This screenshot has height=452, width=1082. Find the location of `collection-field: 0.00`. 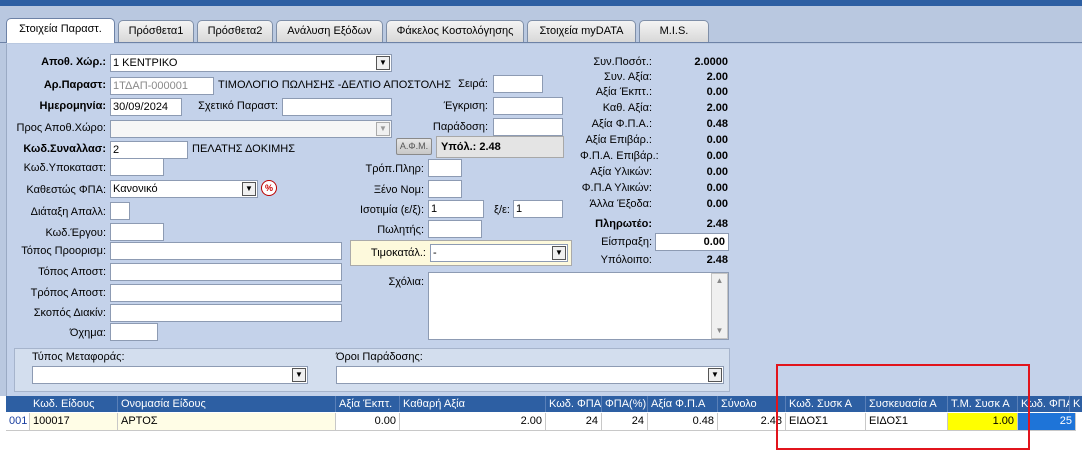

collection-field: 0.00 is located at coordinates (692, 242).